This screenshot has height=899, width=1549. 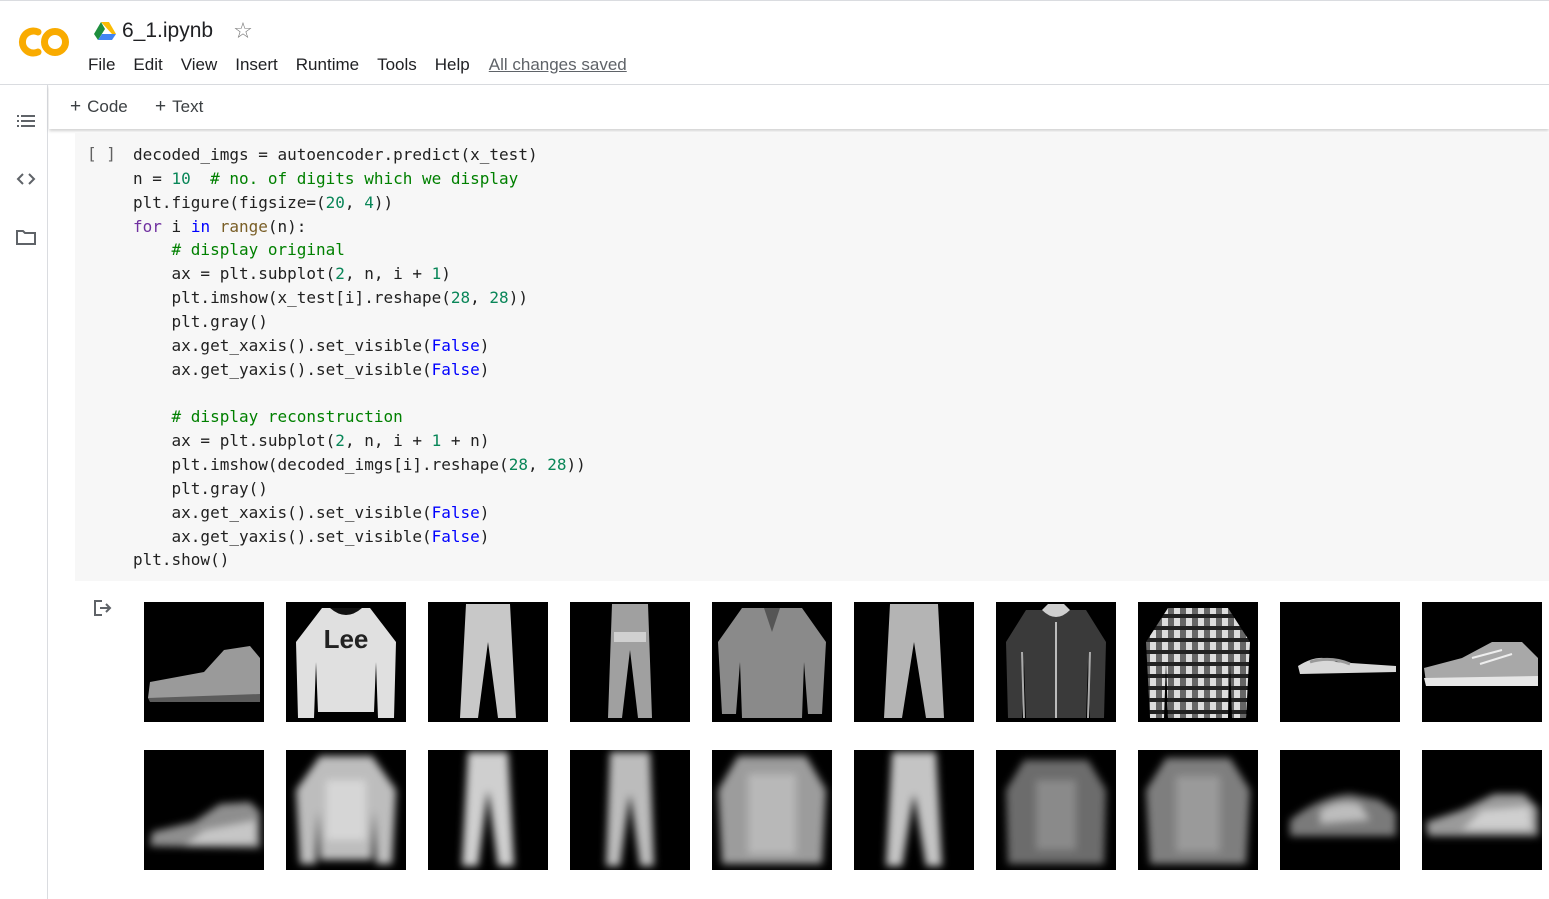 What do you see at coordinates (774, 2) in the screenshot?
I see `top-border` at bounding box center [774, 2].